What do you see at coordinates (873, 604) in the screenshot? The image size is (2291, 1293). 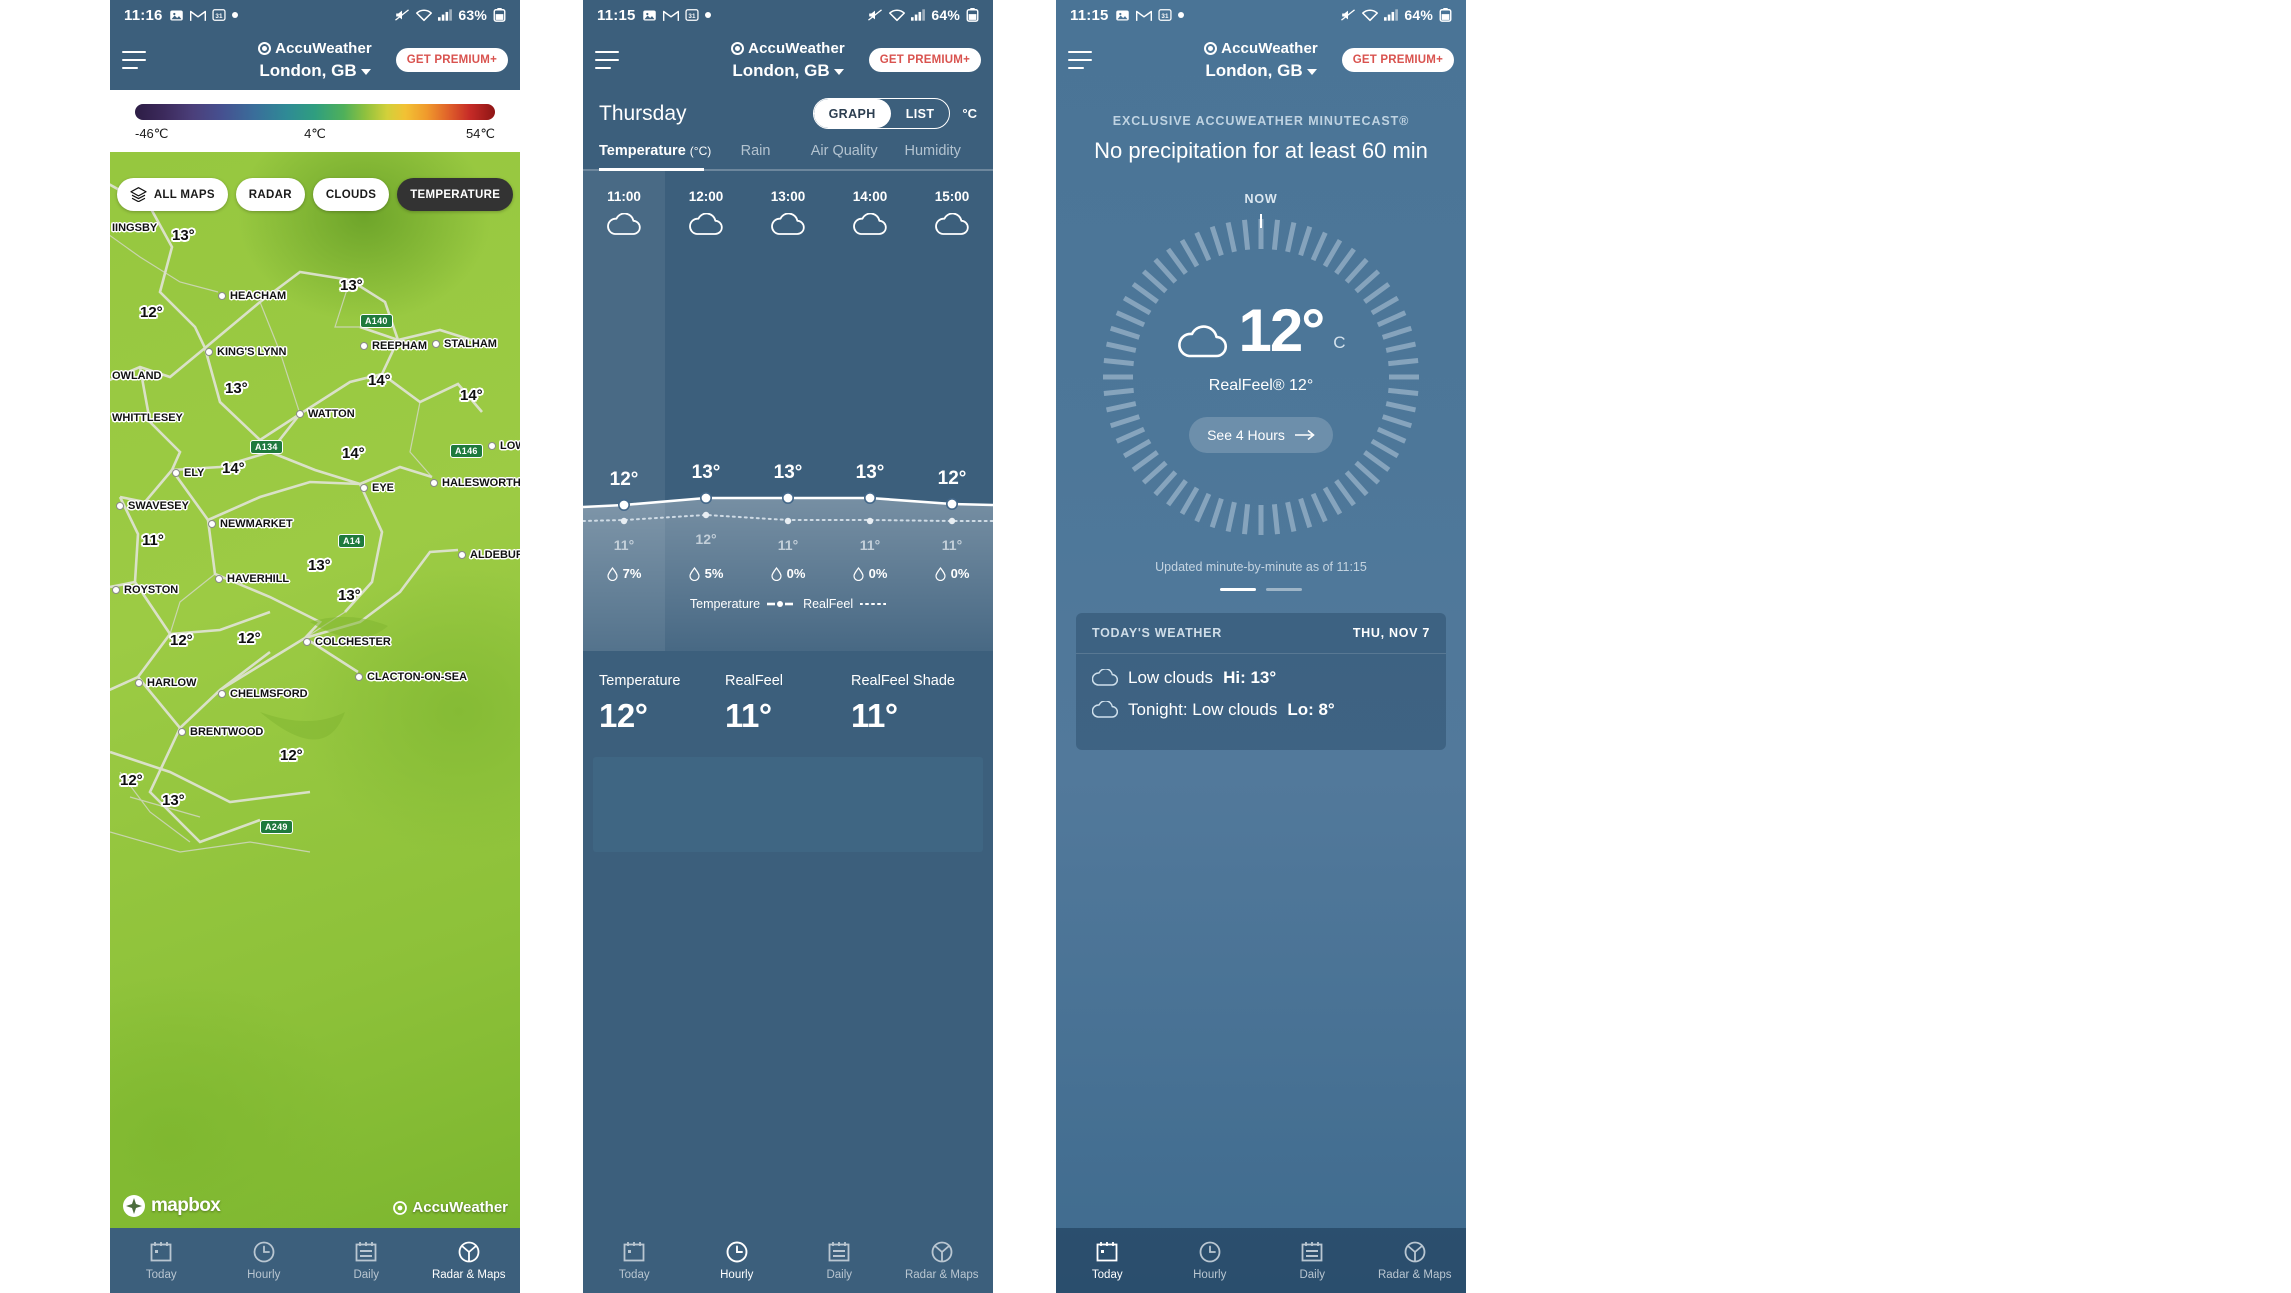 I see `legend-dotted-swatch` at bounding box center [873, 604].